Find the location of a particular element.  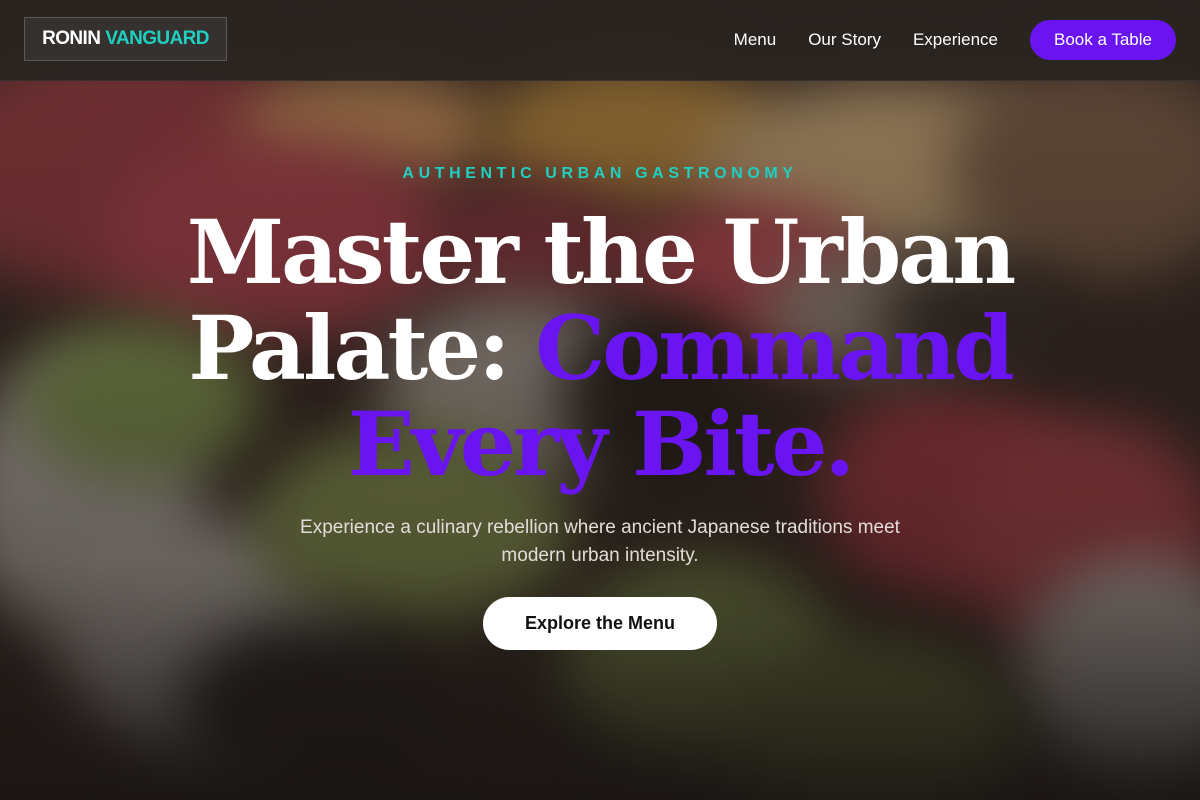

headline-line-2-accent: Command is located at coordinates (774, 348).